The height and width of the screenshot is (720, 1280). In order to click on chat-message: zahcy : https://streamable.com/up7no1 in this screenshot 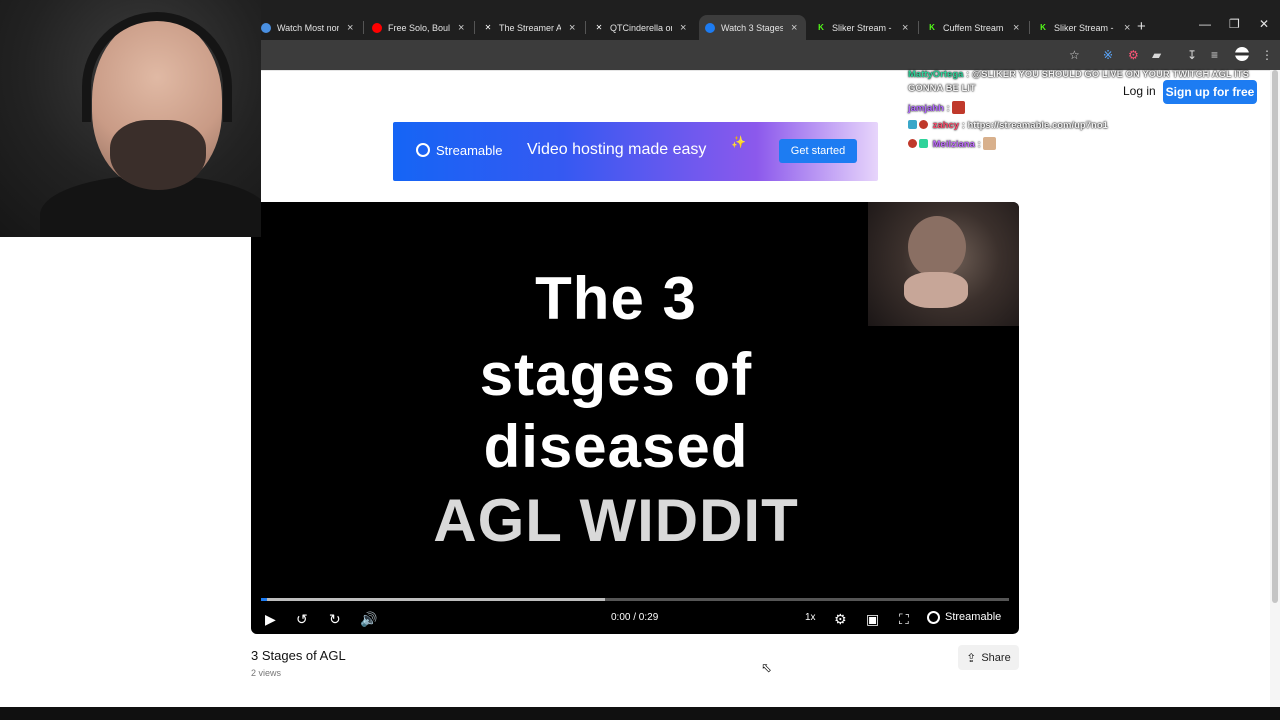, I will do `click(1008, 126)`.